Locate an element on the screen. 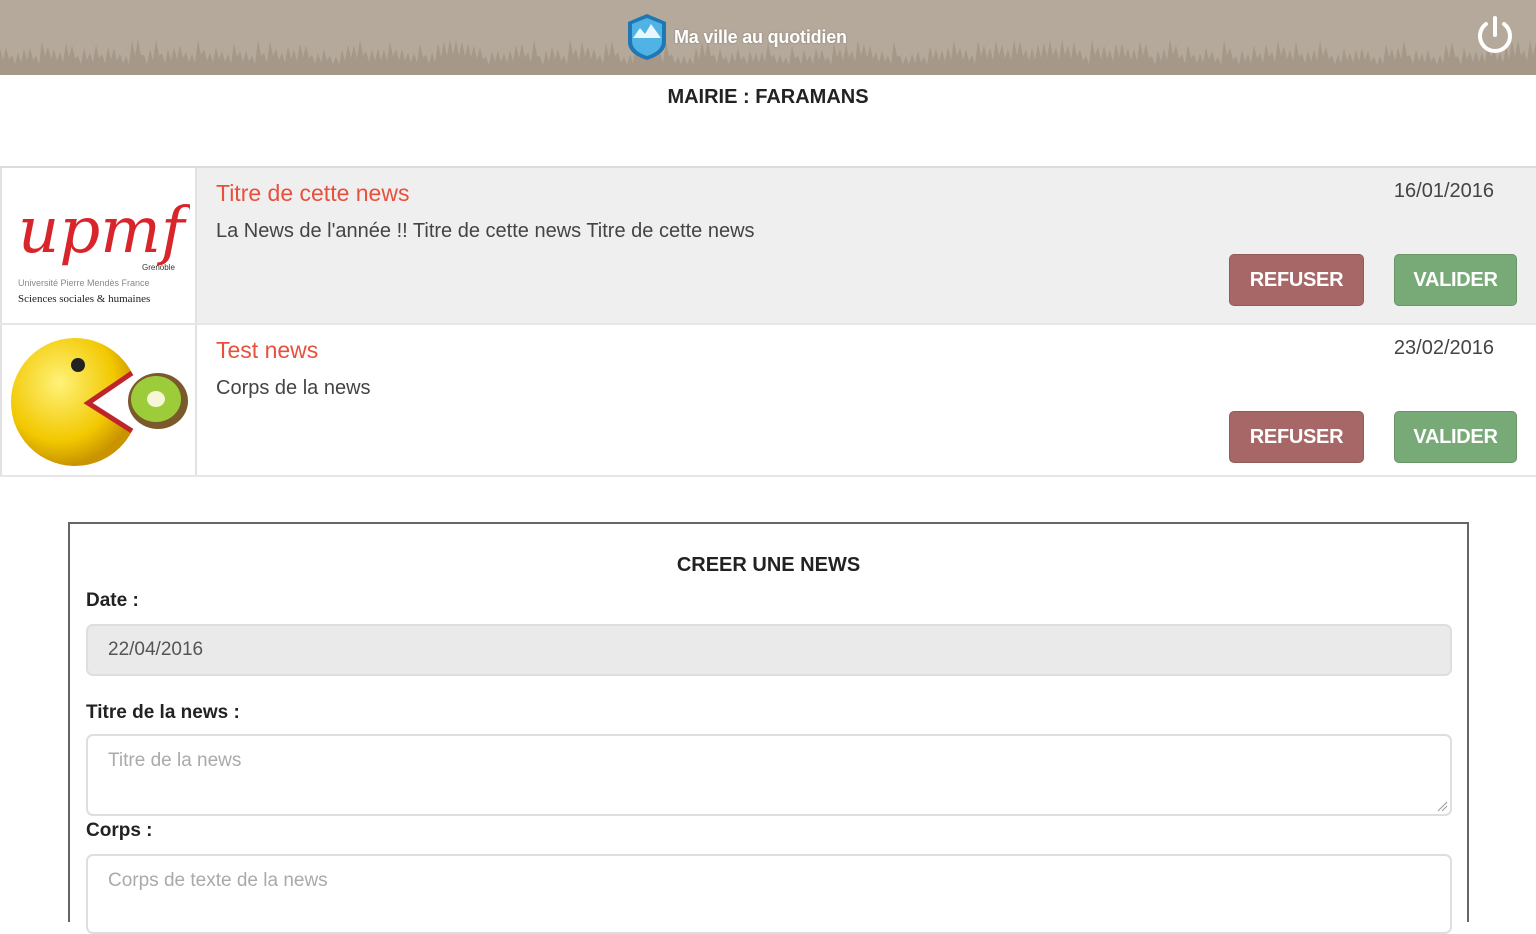 Image resolution: width=1536 pixels, height=934 pixels. date-label: Date : is located at coordinates (112, 600).